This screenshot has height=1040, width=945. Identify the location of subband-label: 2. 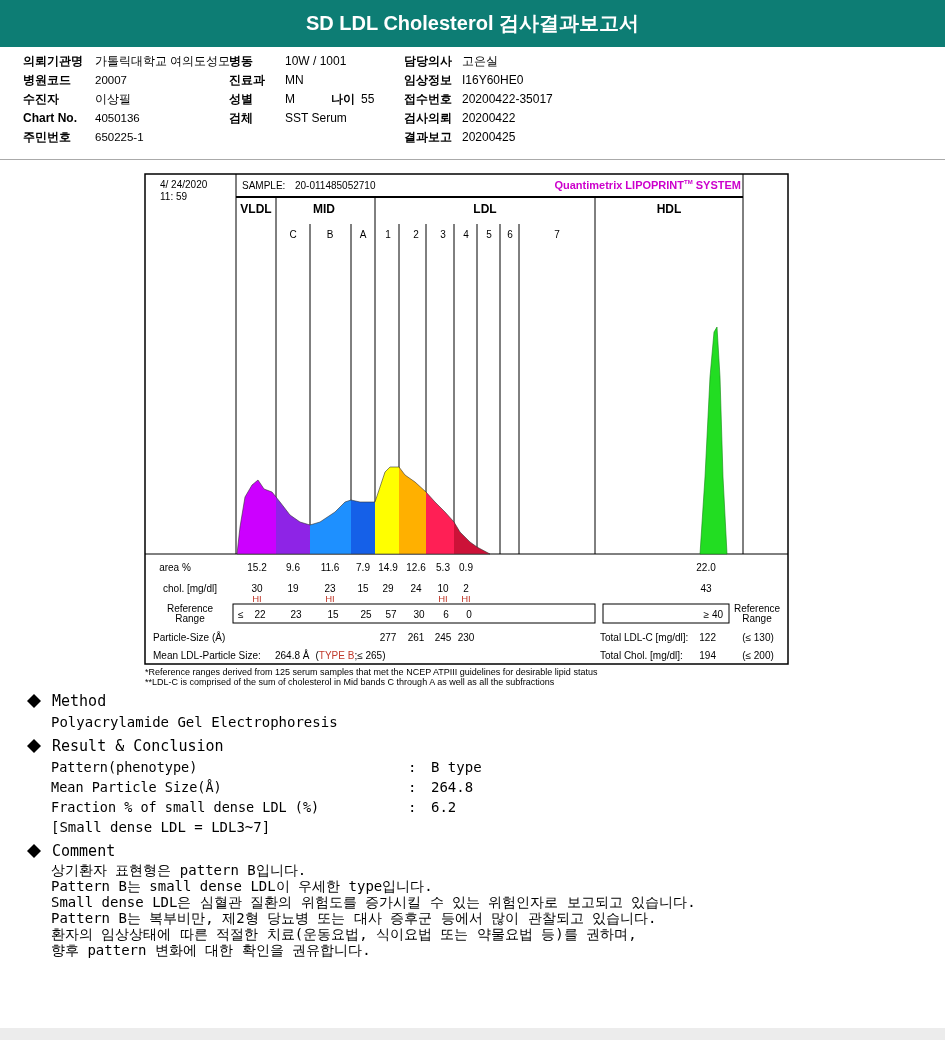
(416, 234).